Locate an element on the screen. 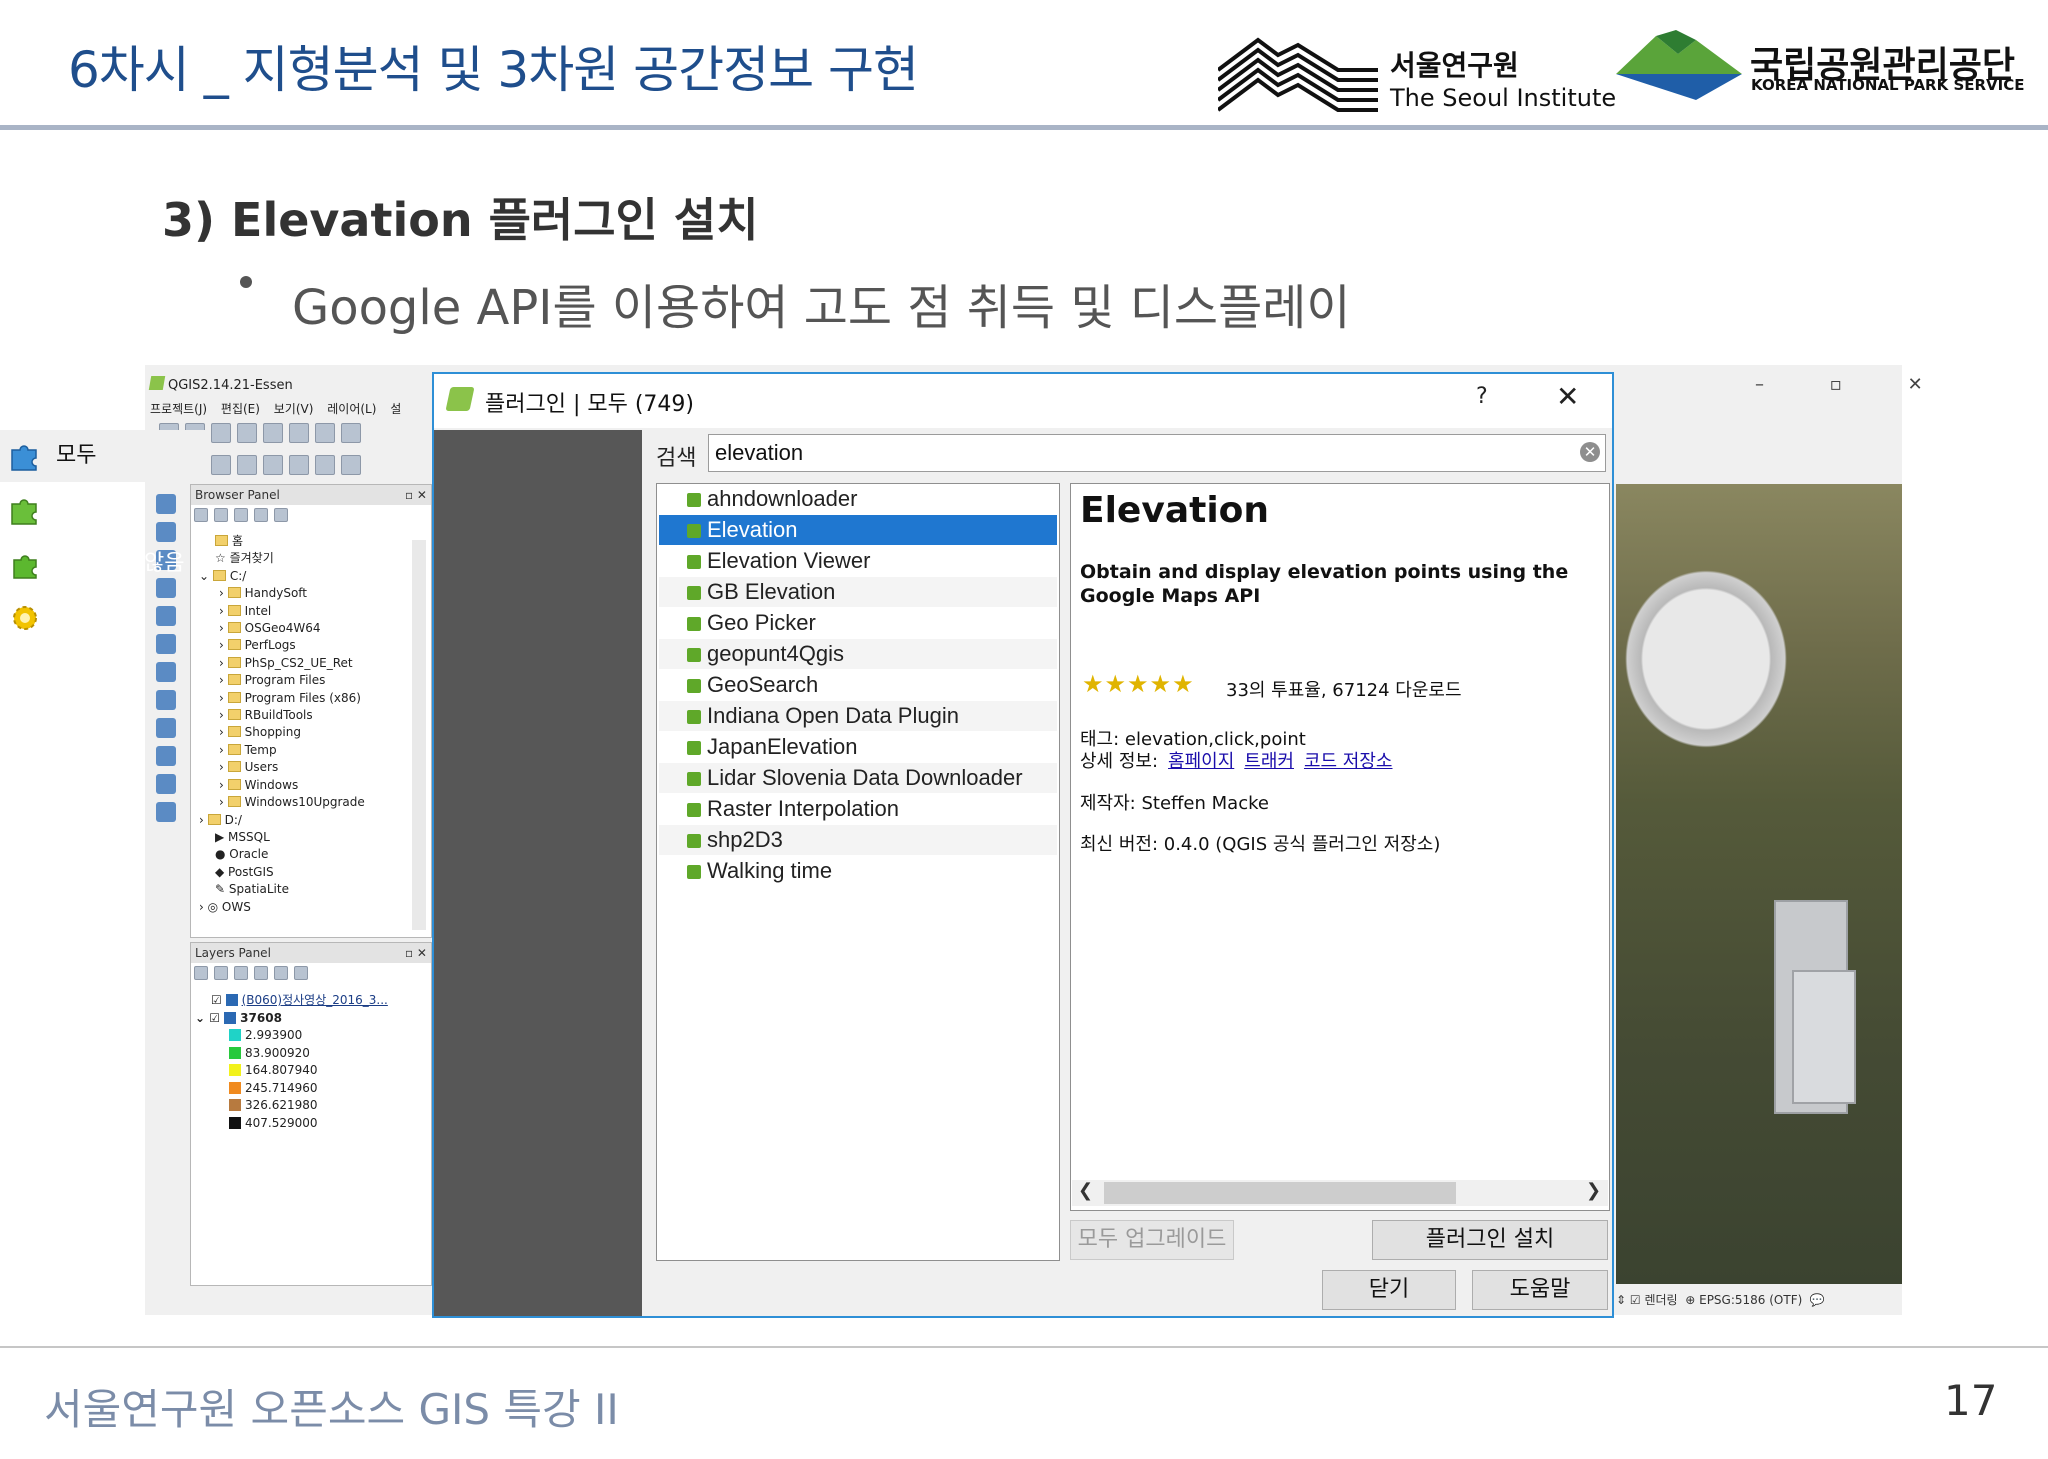 Image resolution: width=2048 pixels, height=1459 pixels. list-item: shp2D3 is located at coordinates (858, 840).